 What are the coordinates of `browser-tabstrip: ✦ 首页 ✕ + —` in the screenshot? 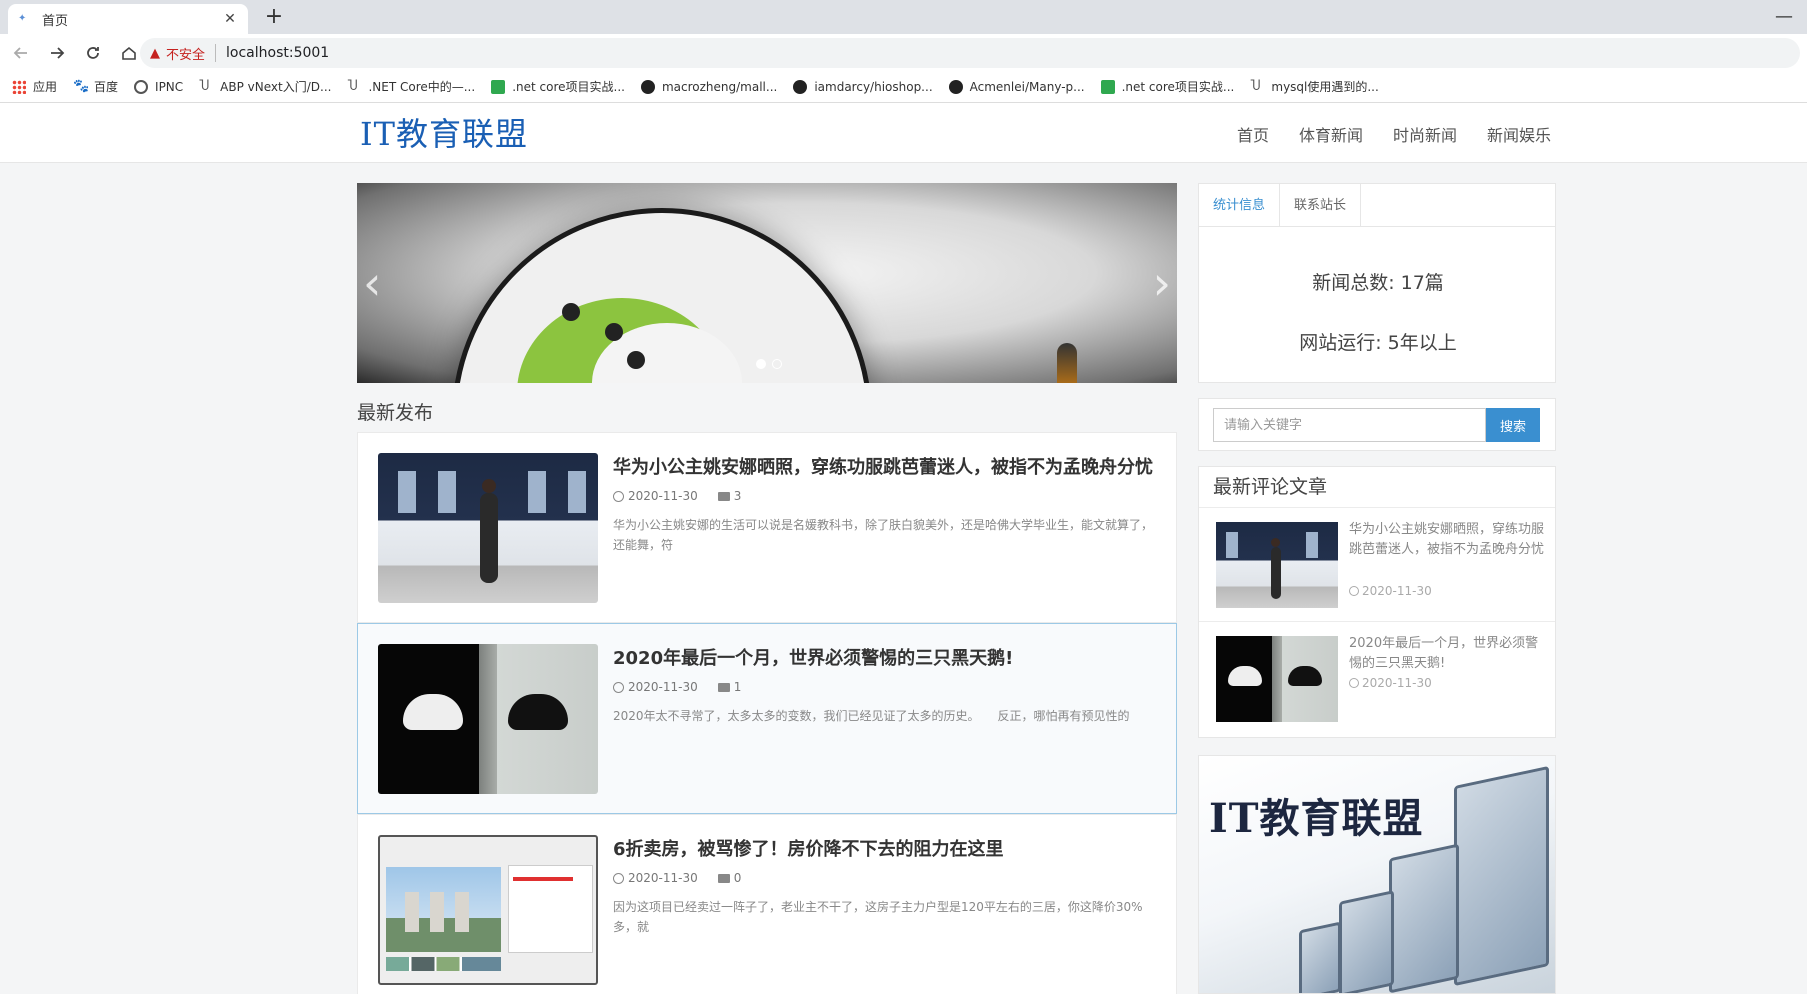 It's located at (903, 17).